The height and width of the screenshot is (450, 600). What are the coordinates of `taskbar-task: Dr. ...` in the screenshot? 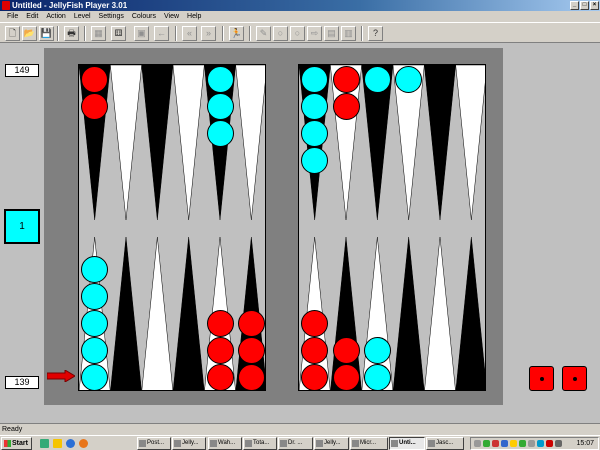 It's located at (295, 443).